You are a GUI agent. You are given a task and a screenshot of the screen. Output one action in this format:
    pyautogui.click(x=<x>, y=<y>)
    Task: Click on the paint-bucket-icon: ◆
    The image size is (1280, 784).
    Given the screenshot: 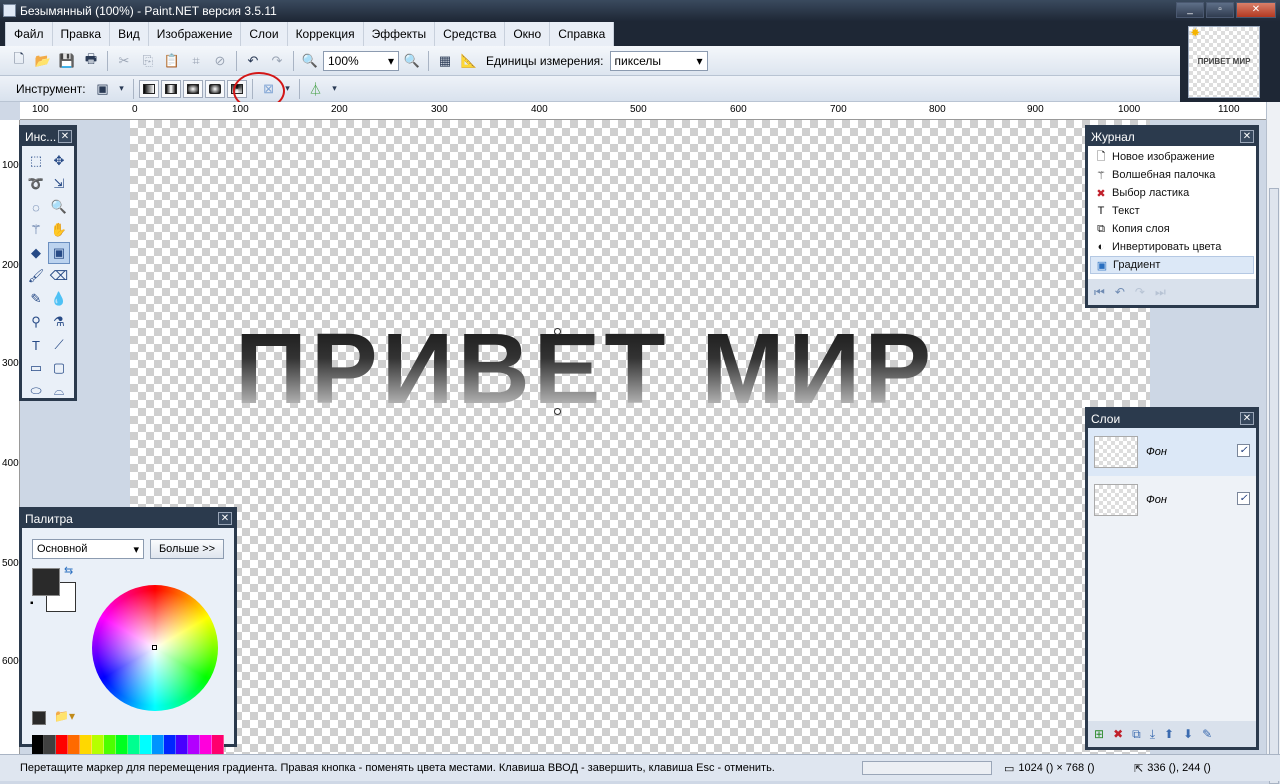 What is the action you would take?
    pyautogui.click(x=36, y=253)
    